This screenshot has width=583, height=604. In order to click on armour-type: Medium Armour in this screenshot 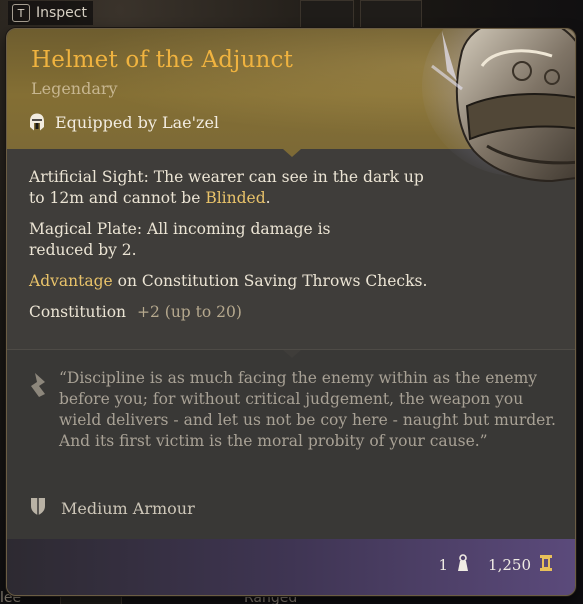, I will do `click(128, 508)`.